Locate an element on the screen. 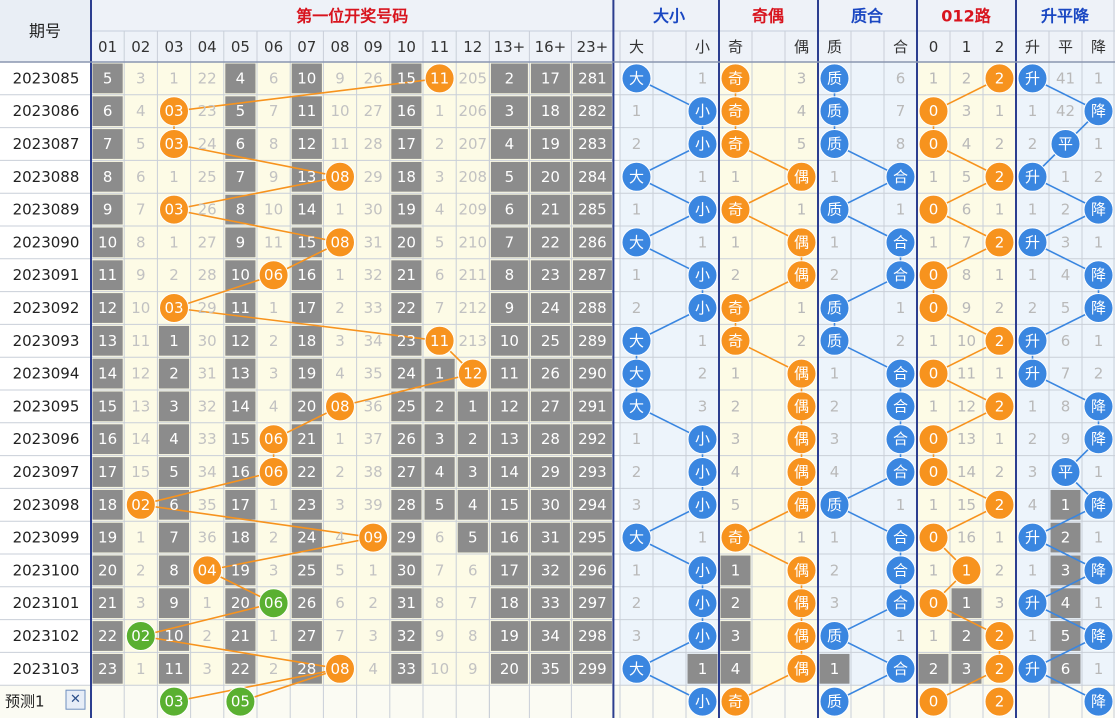  sum-value: 13 is located at coordinates (509, 439).